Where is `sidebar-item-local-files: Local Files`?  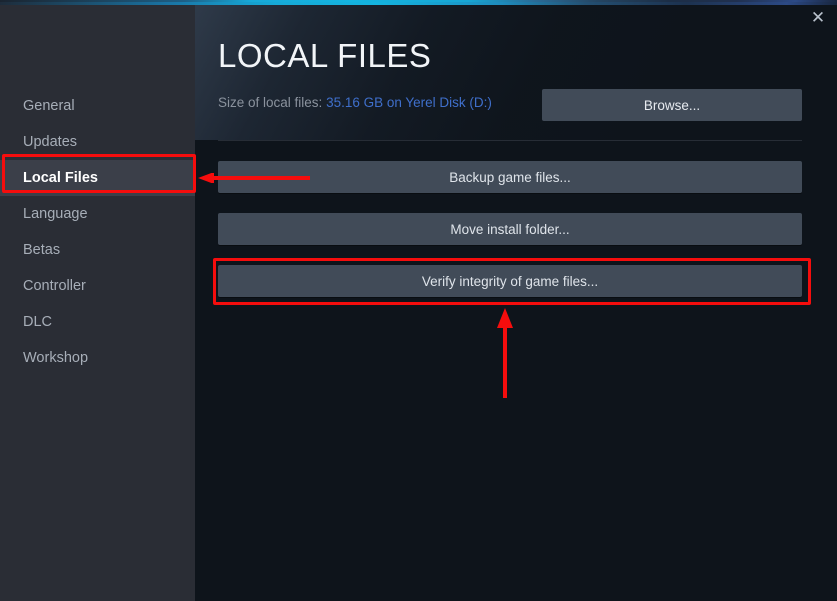
sidebar-item-local-files: Local Files is located at coordinates (97, 178).